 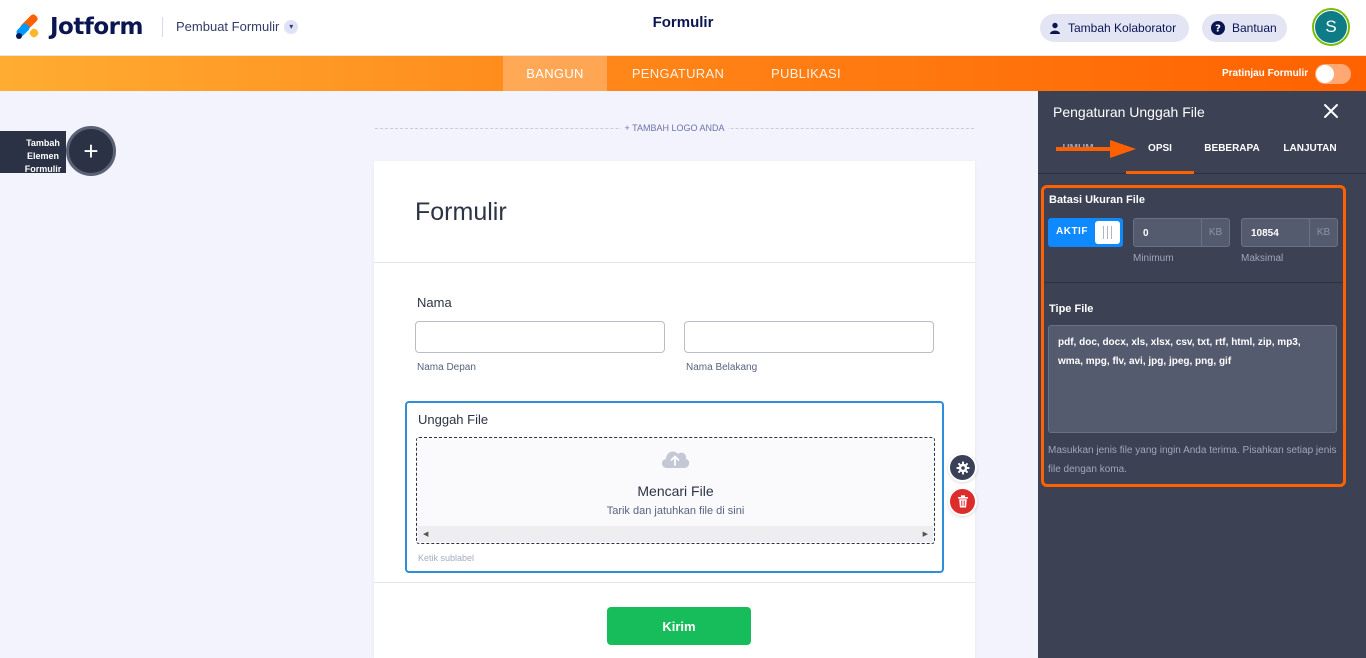 I want to click on field-settings-button, so click(x=962, y=467).